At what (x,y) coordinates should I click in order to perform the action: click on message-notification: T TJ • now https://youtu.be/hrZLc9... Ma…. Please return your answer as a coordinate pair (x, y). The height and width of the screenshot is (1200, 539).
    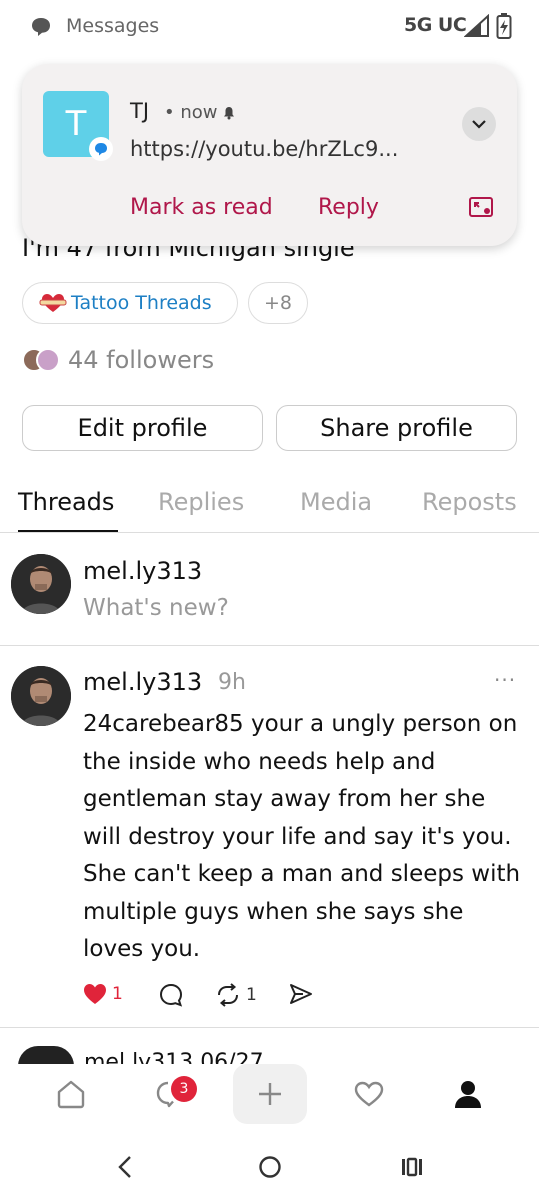
    Looking at the image, I should click on (269, 155).